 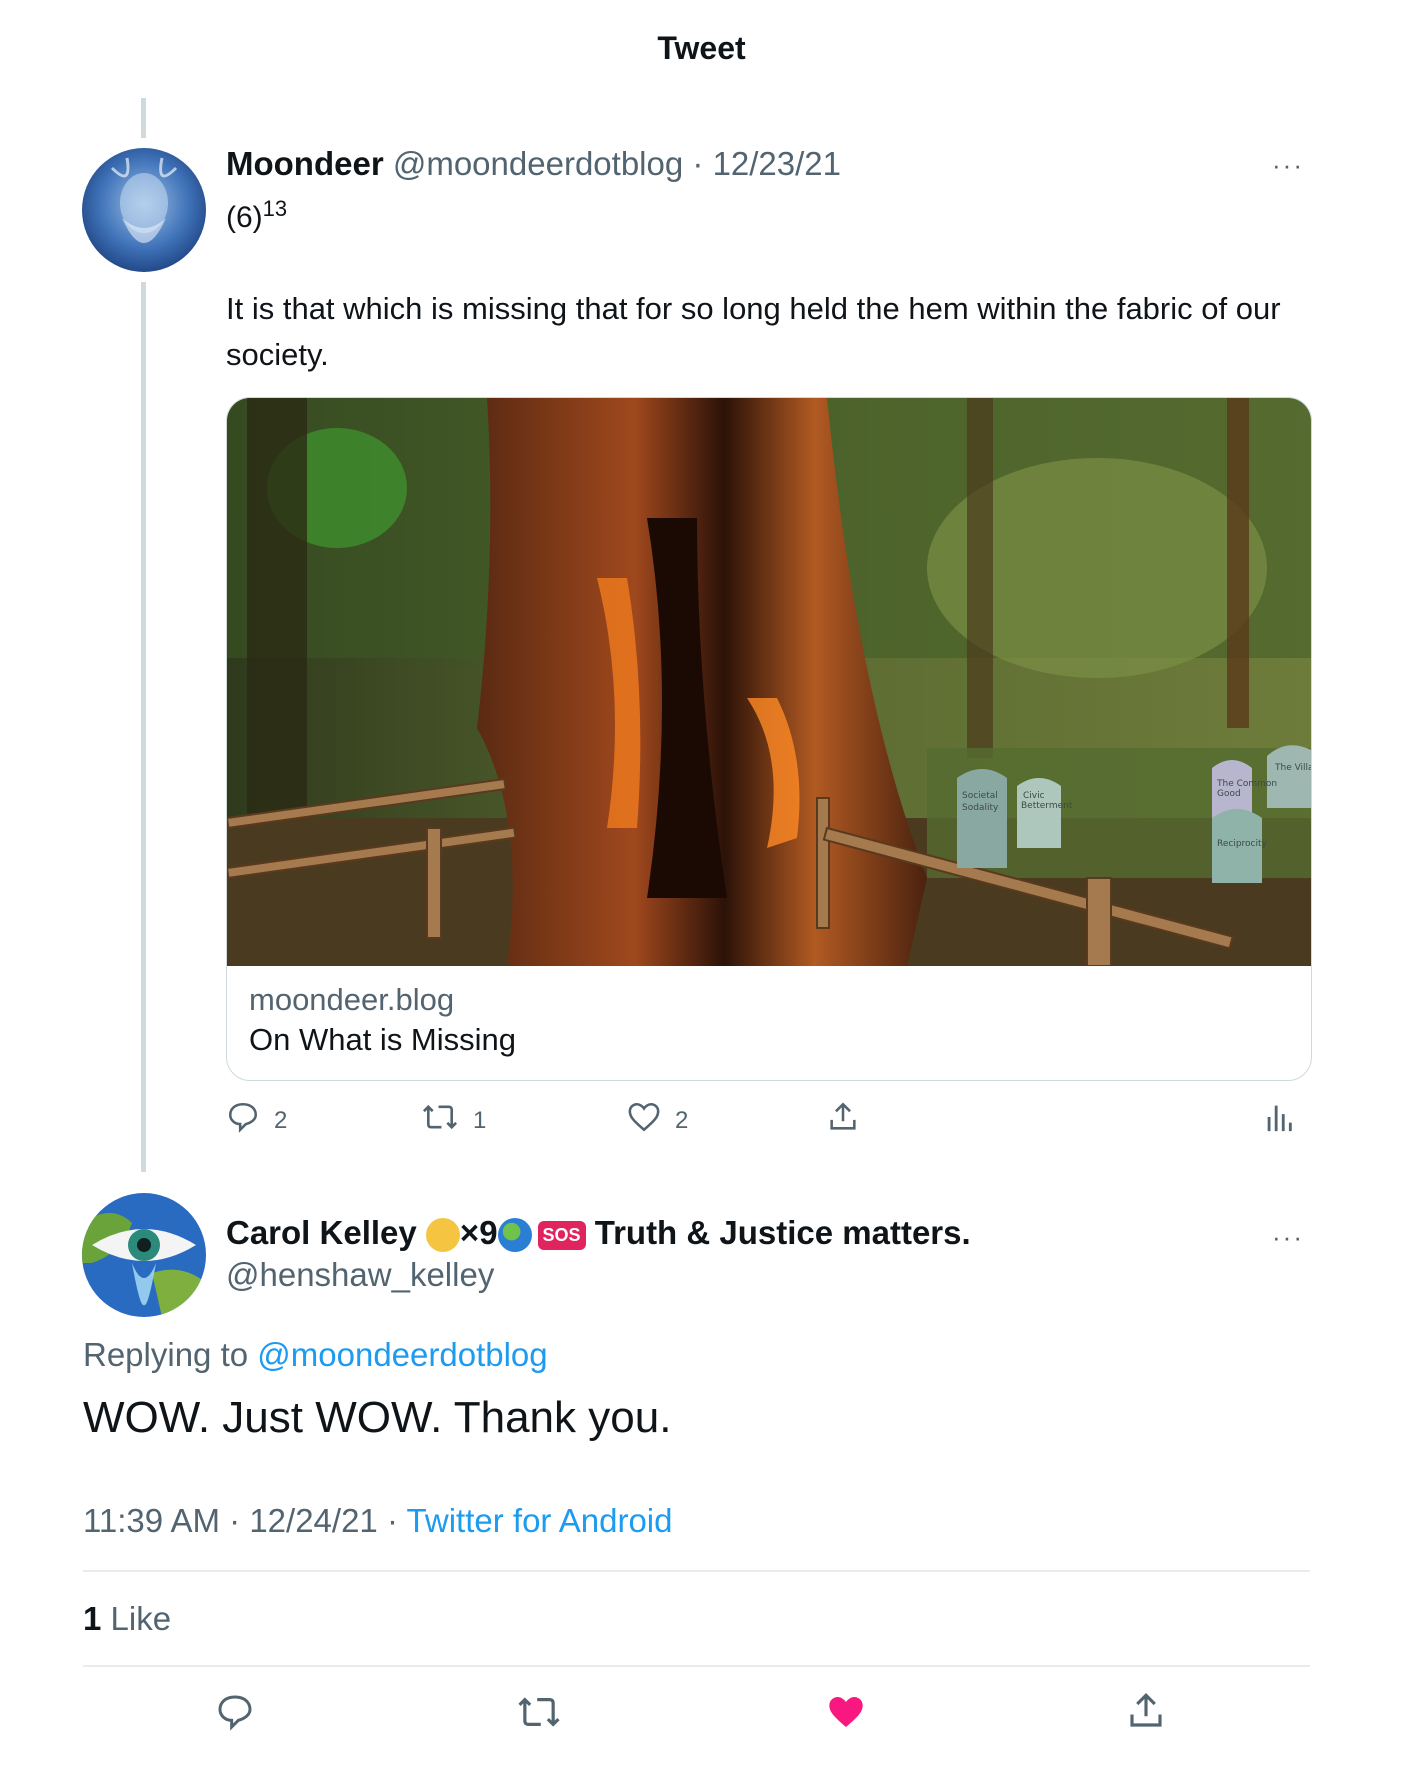 I want to click on exponent-sup: 13, so click(x=275, y=208).